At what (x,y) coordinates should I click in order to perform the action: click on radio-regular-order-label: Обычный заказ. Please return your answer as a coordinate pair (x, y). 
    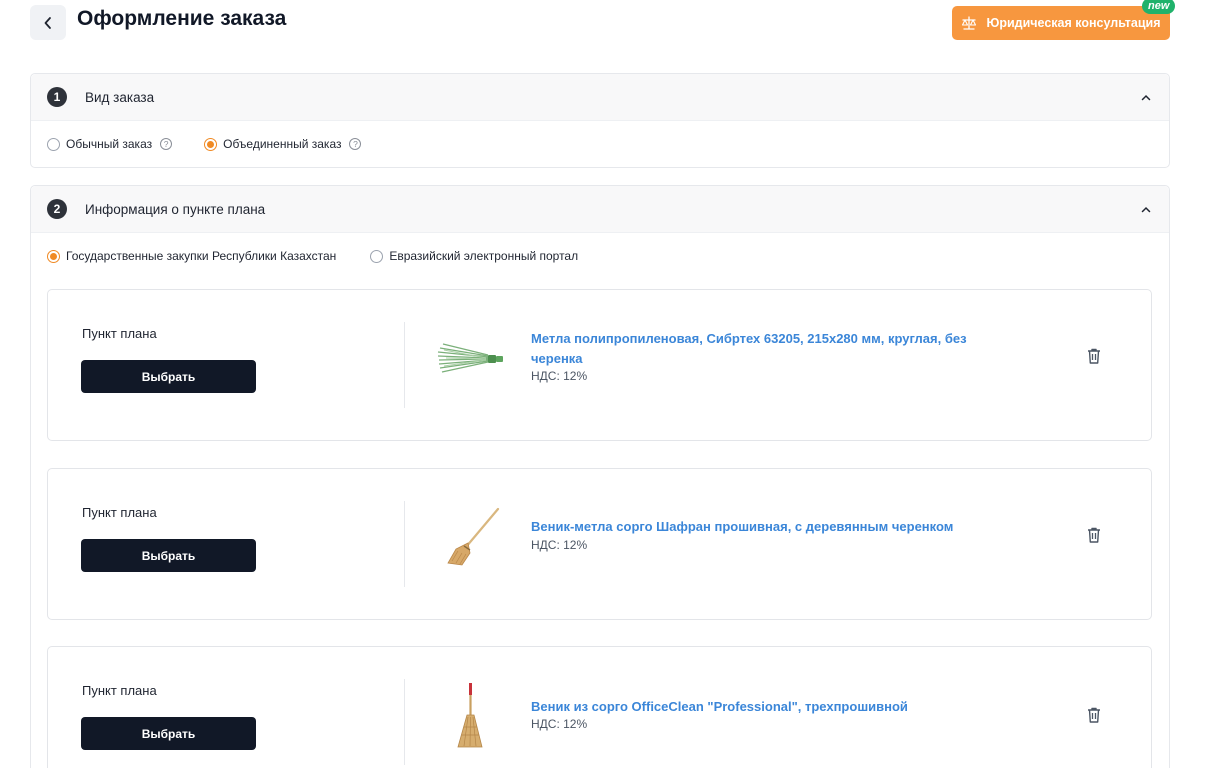
    Looking at the image, I should click on (109, 144).